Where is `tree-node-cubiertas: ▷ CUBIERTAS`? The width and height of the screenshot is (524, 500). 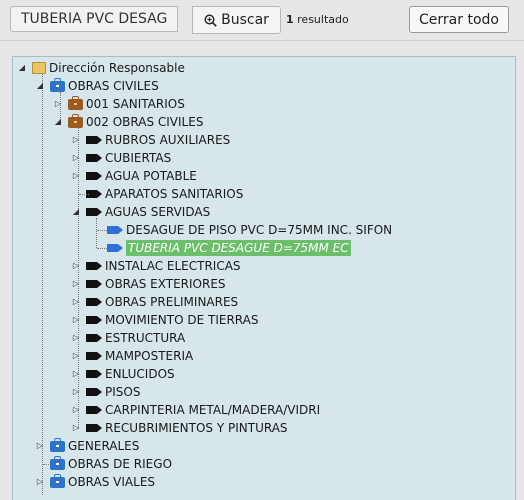
tree-node-cubiertas: ▷ CUBIERTAS is located at coordinates (121, 158).